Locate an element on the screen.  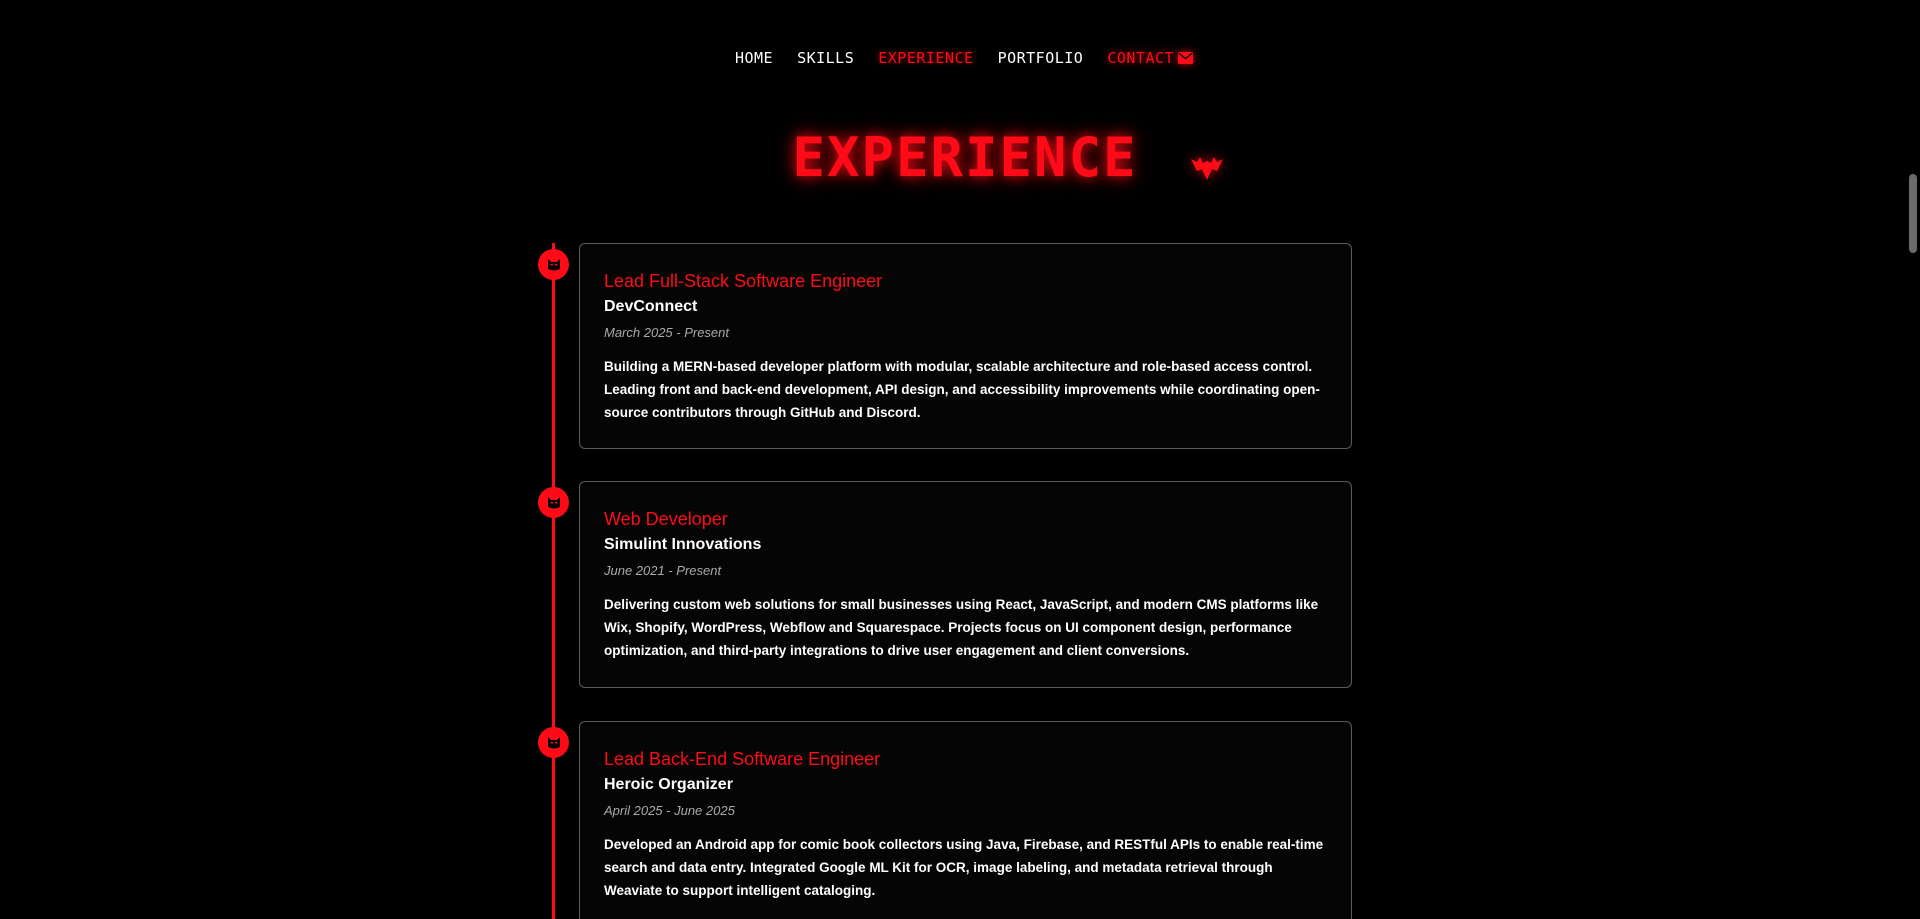
nav-contact-label: CONTACT is located at coordinates (1141, 58).